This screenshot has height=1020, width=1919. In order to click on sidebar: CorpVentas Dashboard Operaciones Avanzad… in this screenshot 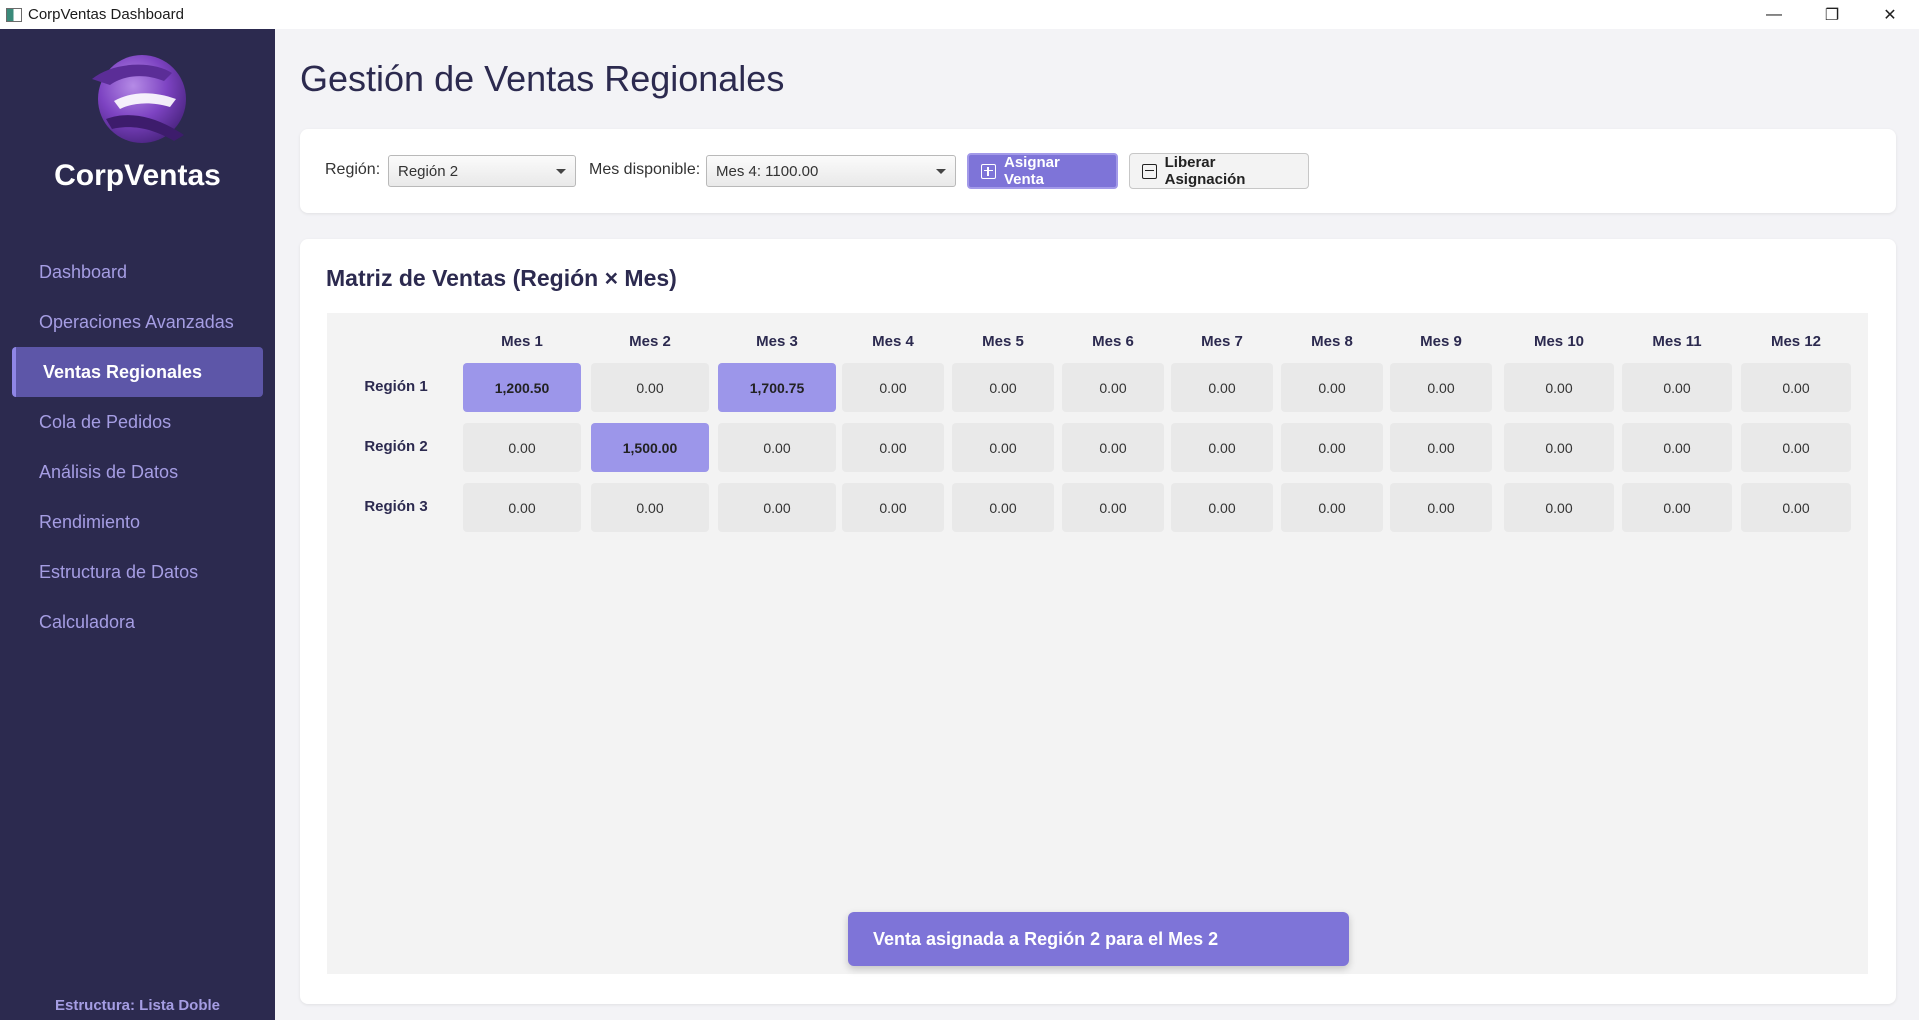, I will do `click(137, 524)`.